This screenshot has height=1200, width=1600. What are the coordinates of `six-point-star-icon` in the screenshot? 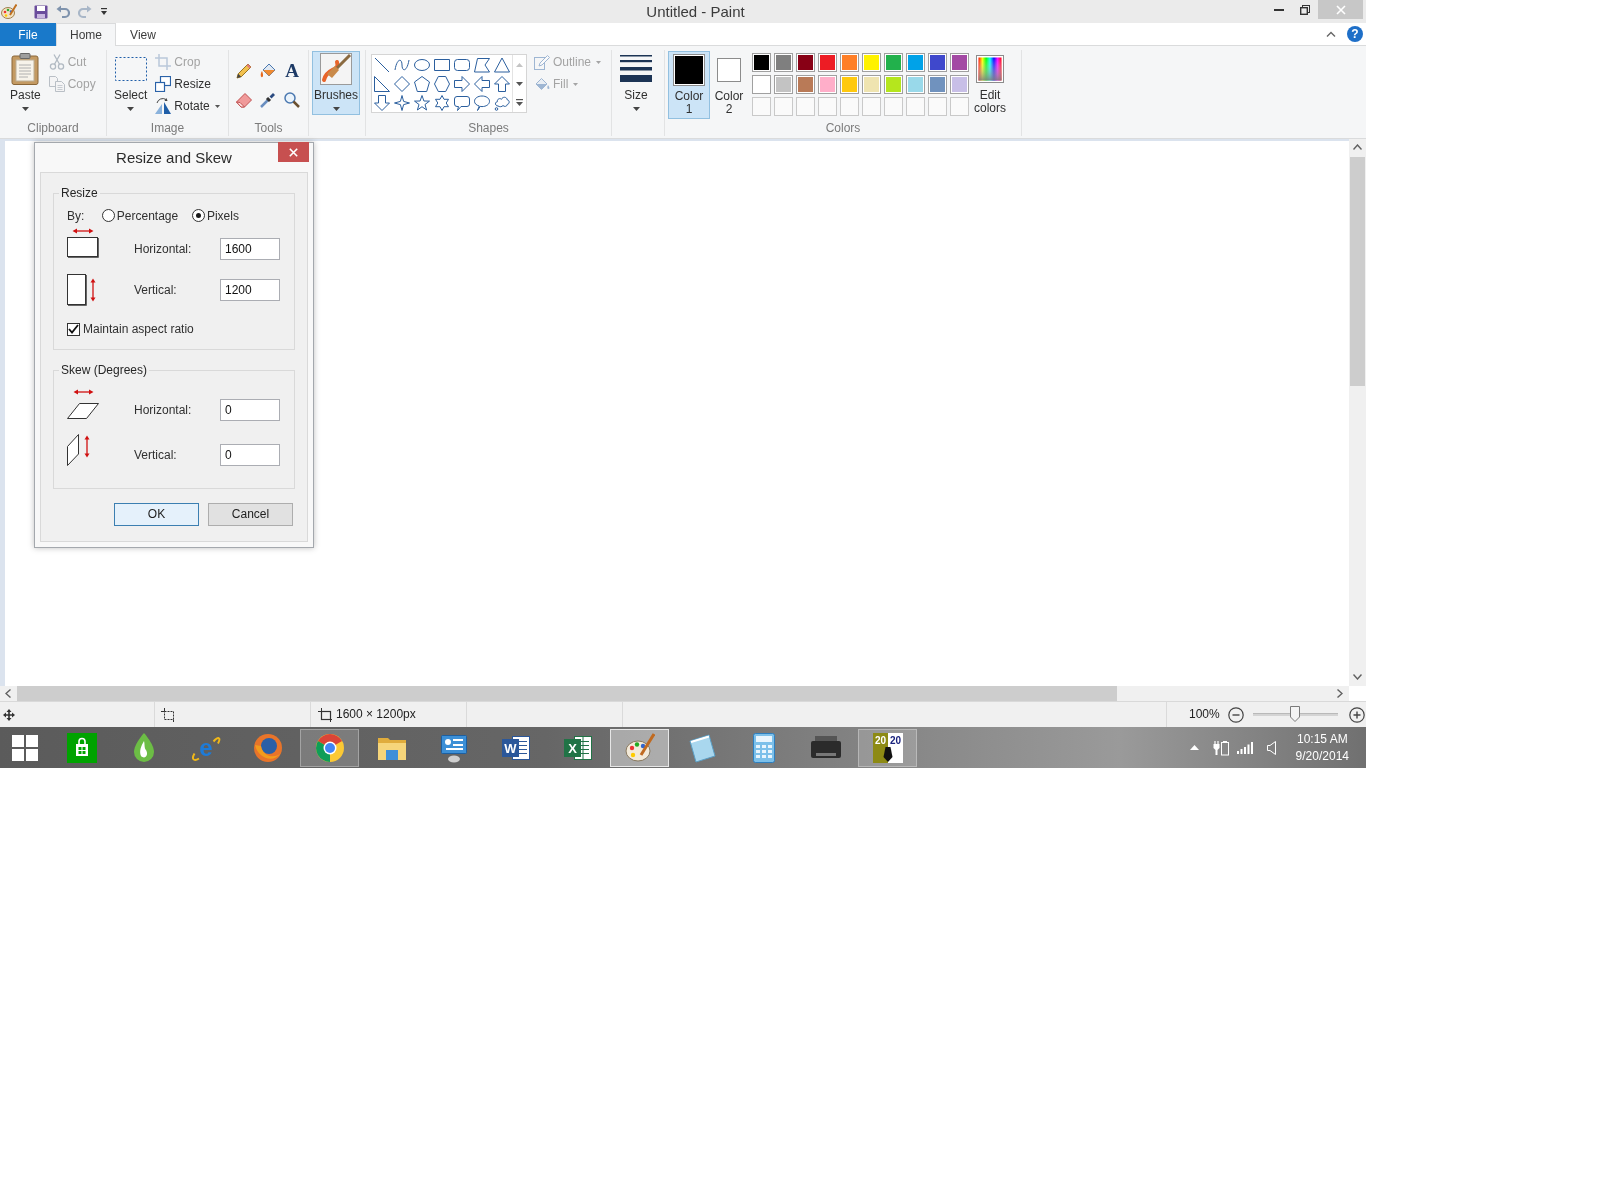 It's located at (442, 102).